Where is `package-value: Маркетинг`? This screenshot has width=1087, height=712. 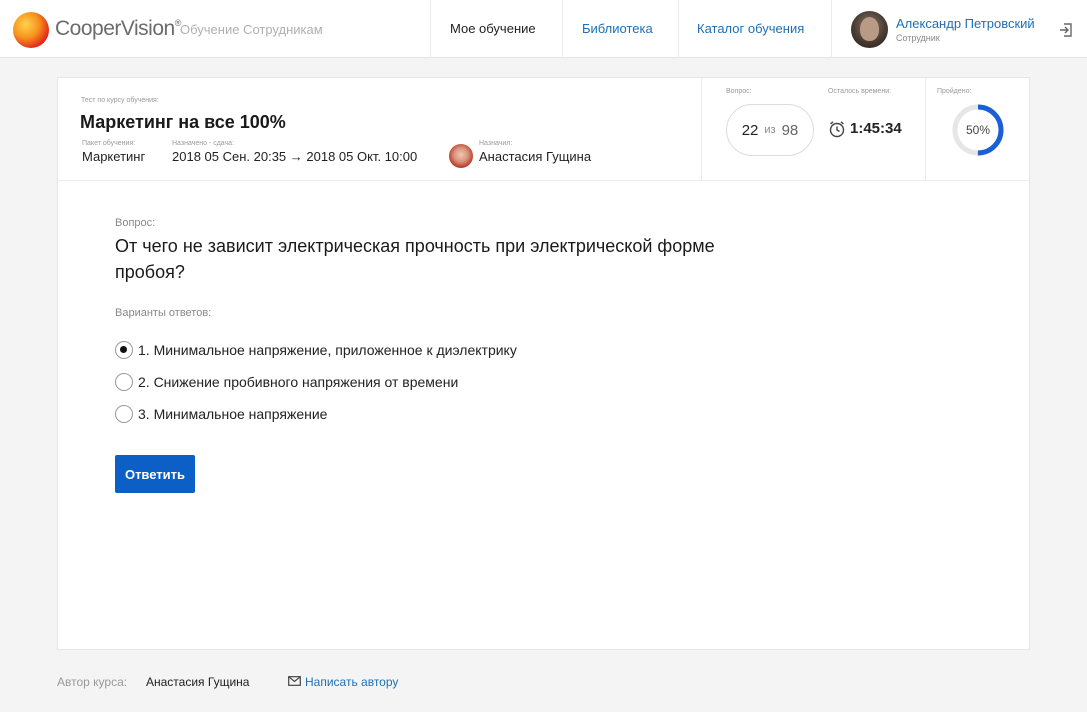
package-value: Маркетинг is located at coordinates (114, 156).